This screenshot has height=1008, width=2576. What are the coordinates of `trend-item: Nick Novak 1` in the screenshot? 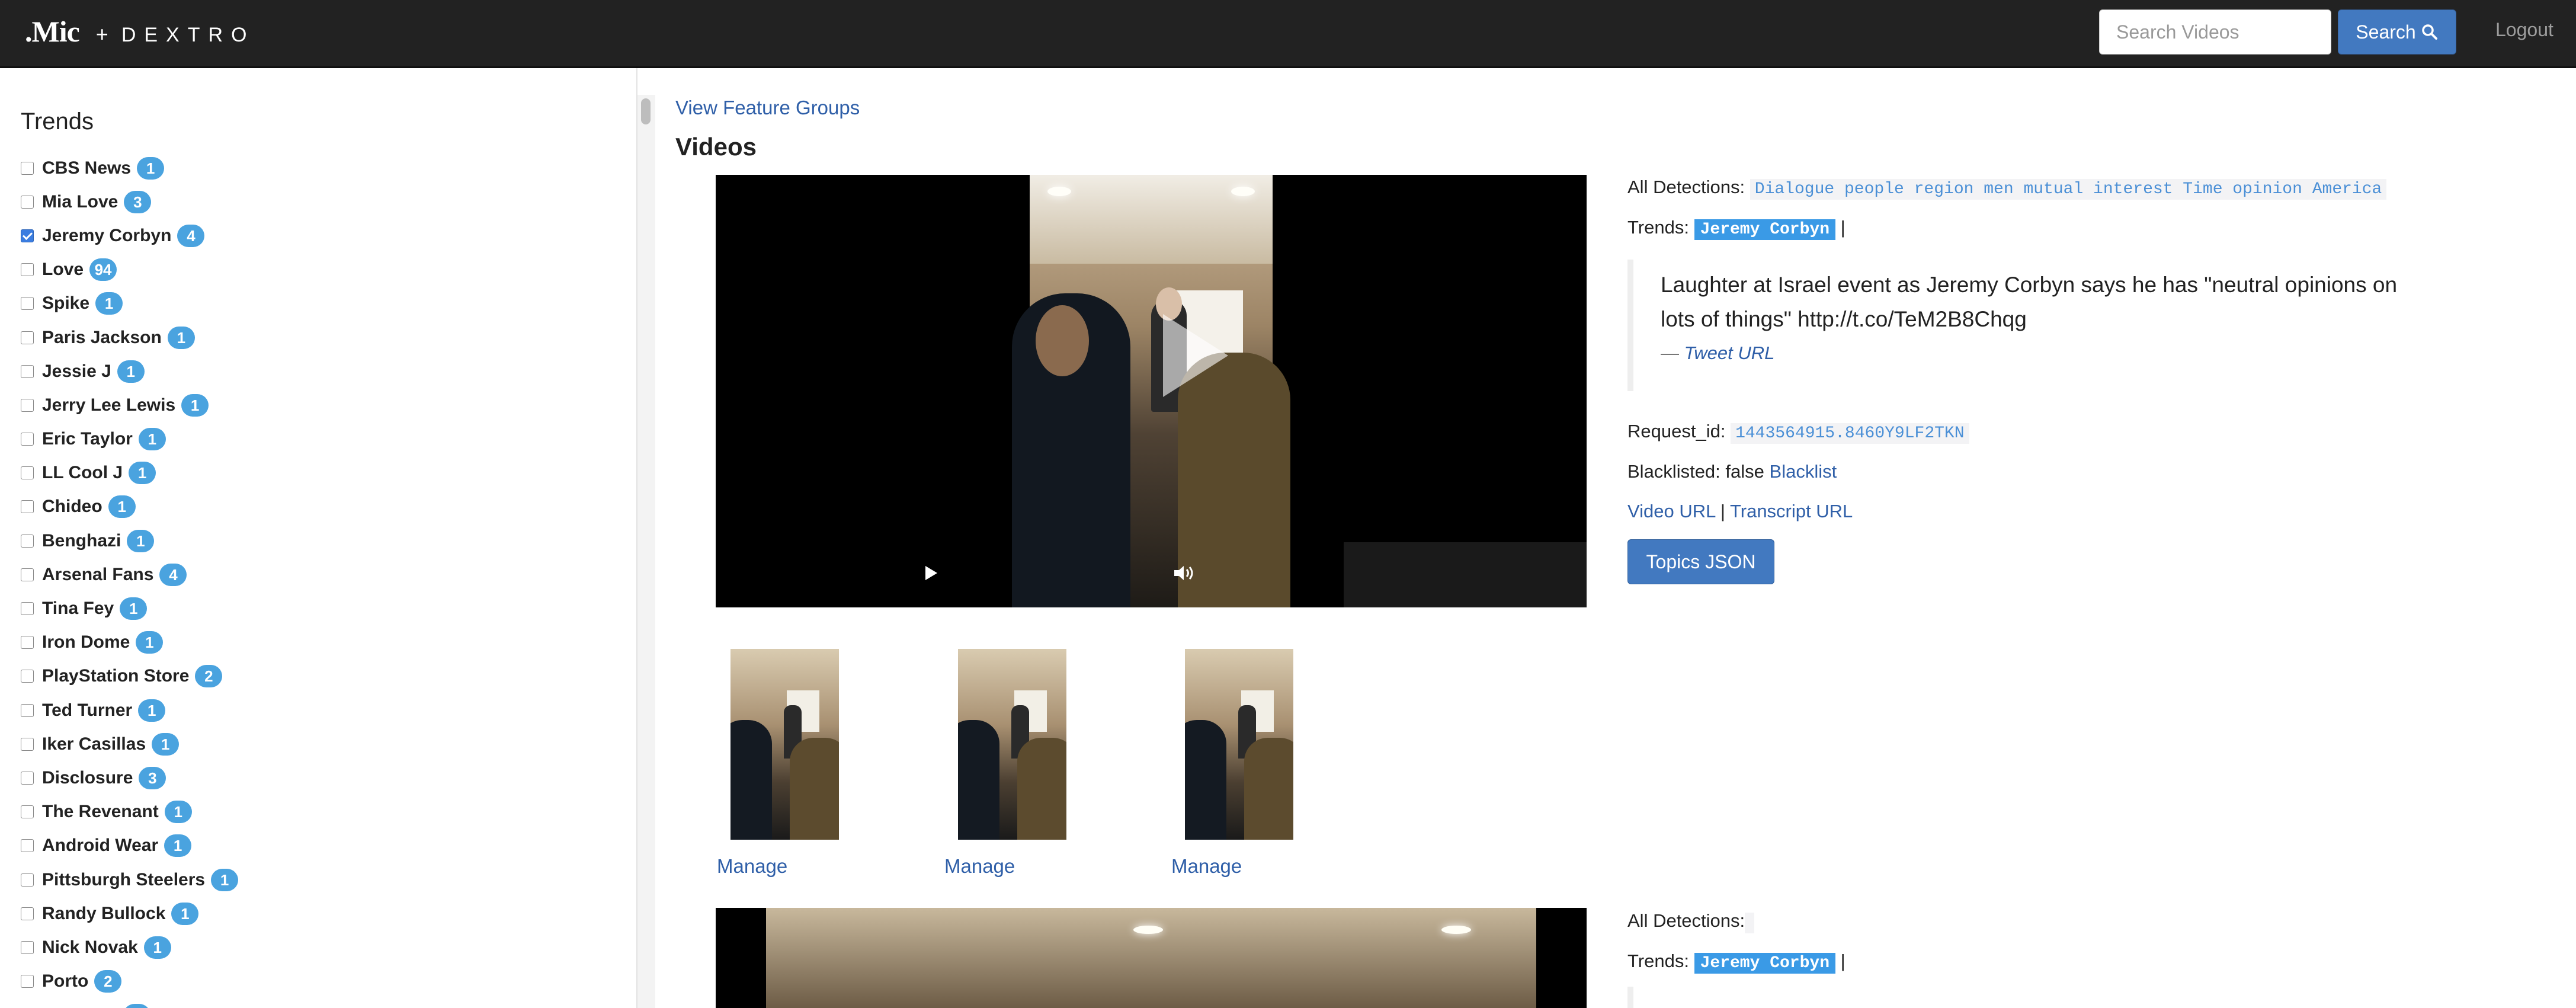 It's located at (129, 947).